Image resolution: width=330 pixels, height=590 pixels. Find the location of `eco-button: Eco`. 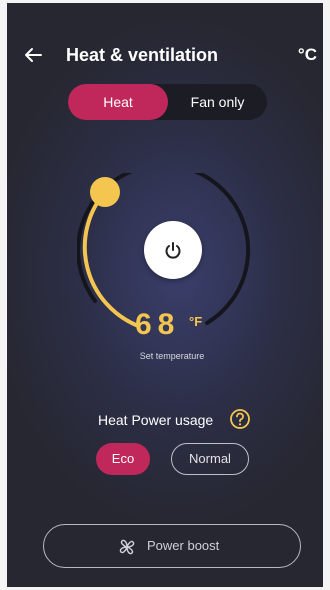

eco-button: Eco is located at coordinates (123, 459).